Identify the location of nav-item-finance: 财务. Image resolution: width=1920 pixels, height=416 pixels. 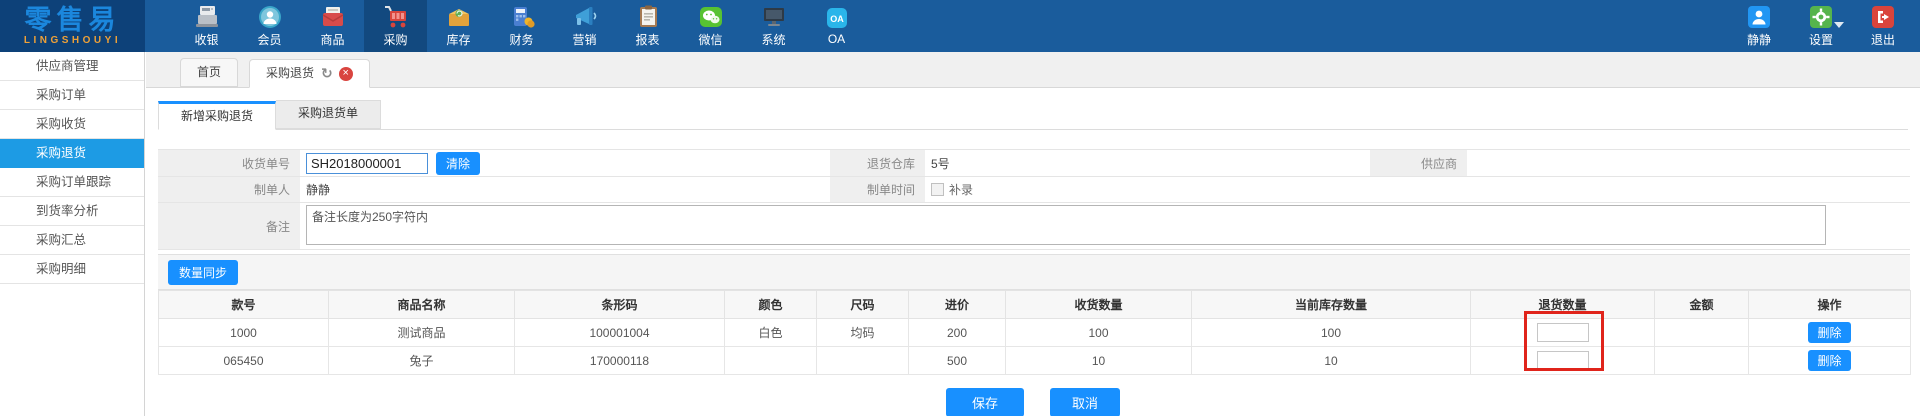
(521, 26).